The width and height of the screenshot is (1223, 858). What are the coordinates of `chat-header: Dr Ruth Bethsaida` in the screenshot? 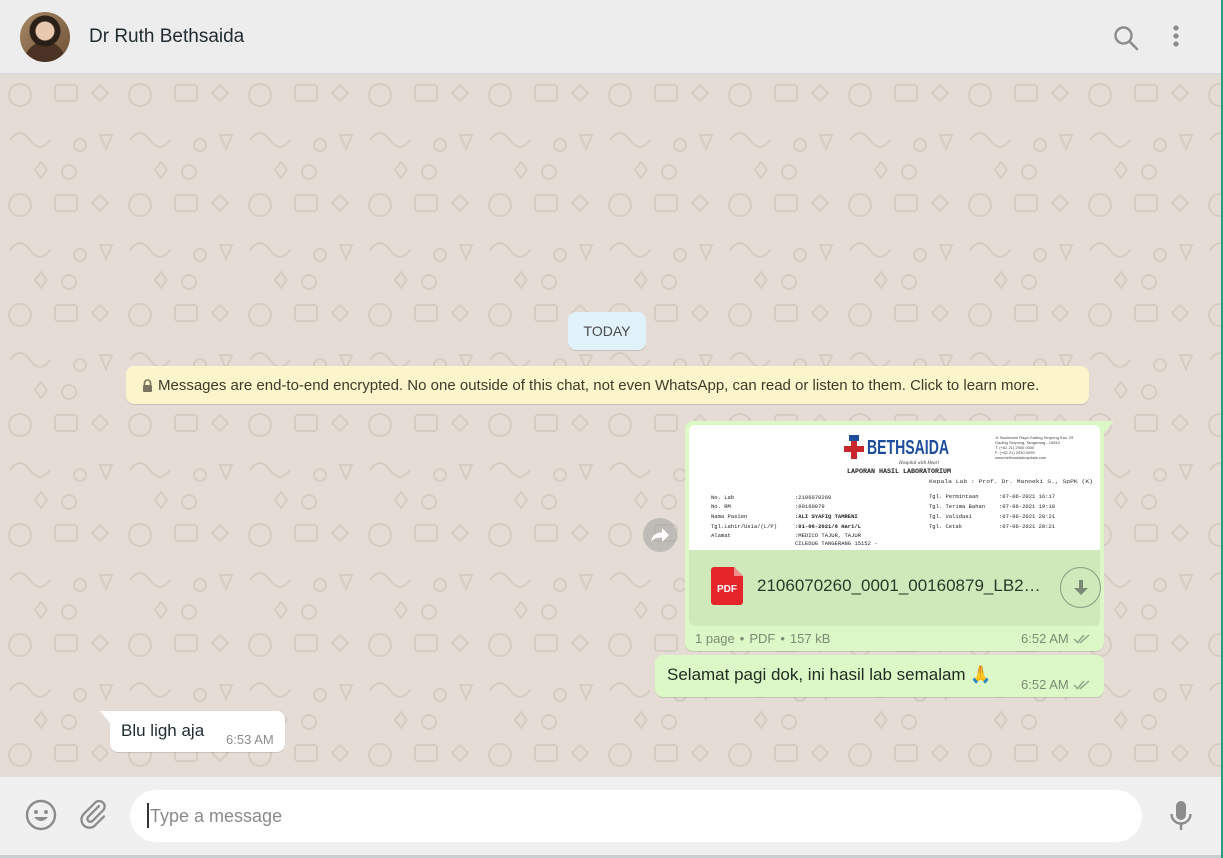 It's located at (610, 37).